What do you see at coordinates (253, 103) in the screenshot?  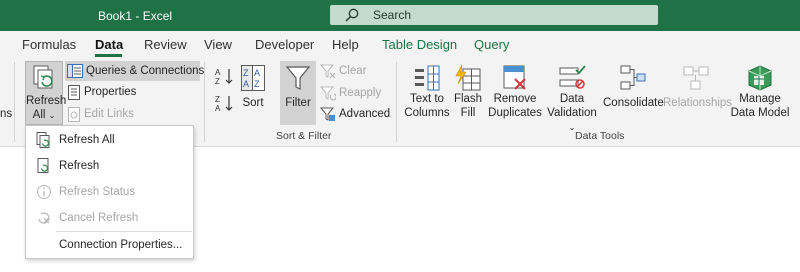 I see `sort-label: Sort` at bounding box center [253, 103].